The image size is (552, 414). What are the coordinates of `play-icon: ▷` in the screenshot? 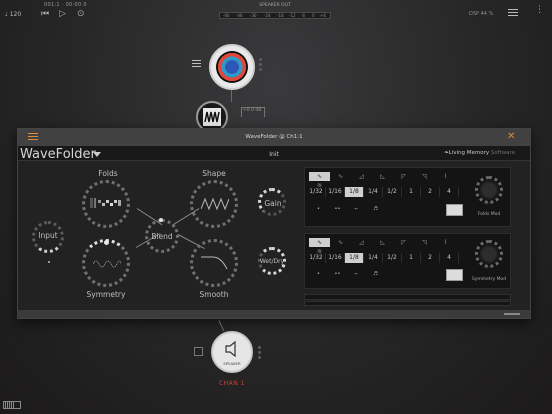 It's located at (62, 14).